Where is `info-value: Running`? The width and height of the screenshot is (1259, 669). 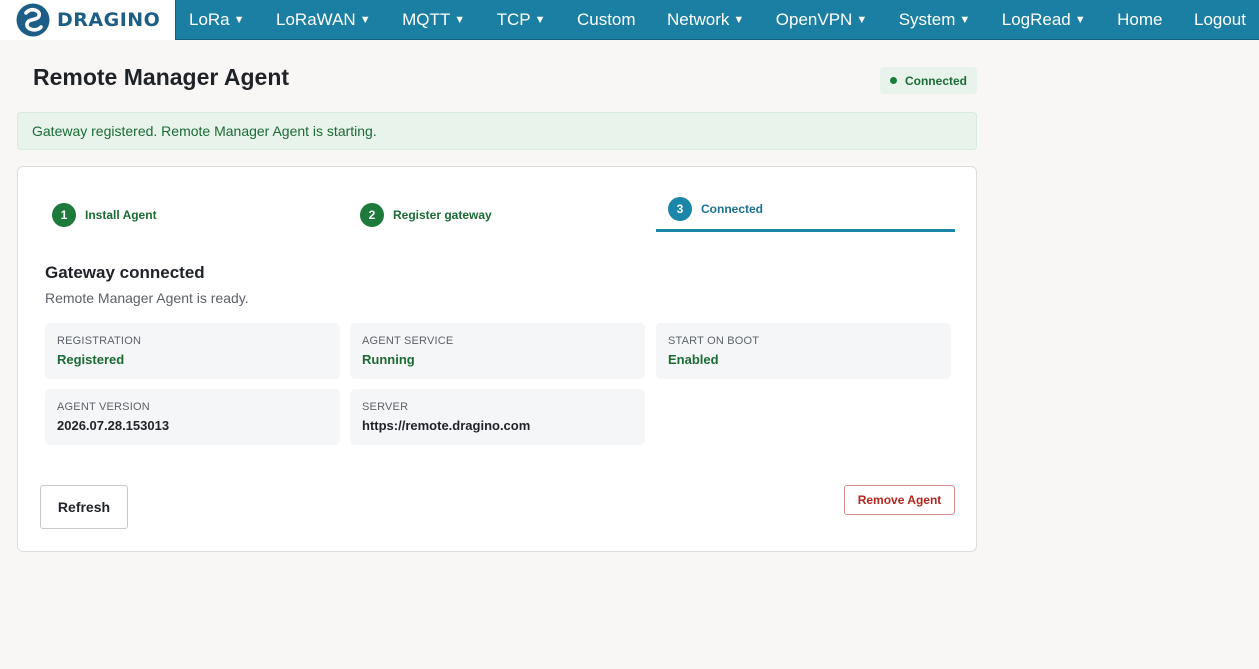 info-value: Running is located at coordinates (388, 359).